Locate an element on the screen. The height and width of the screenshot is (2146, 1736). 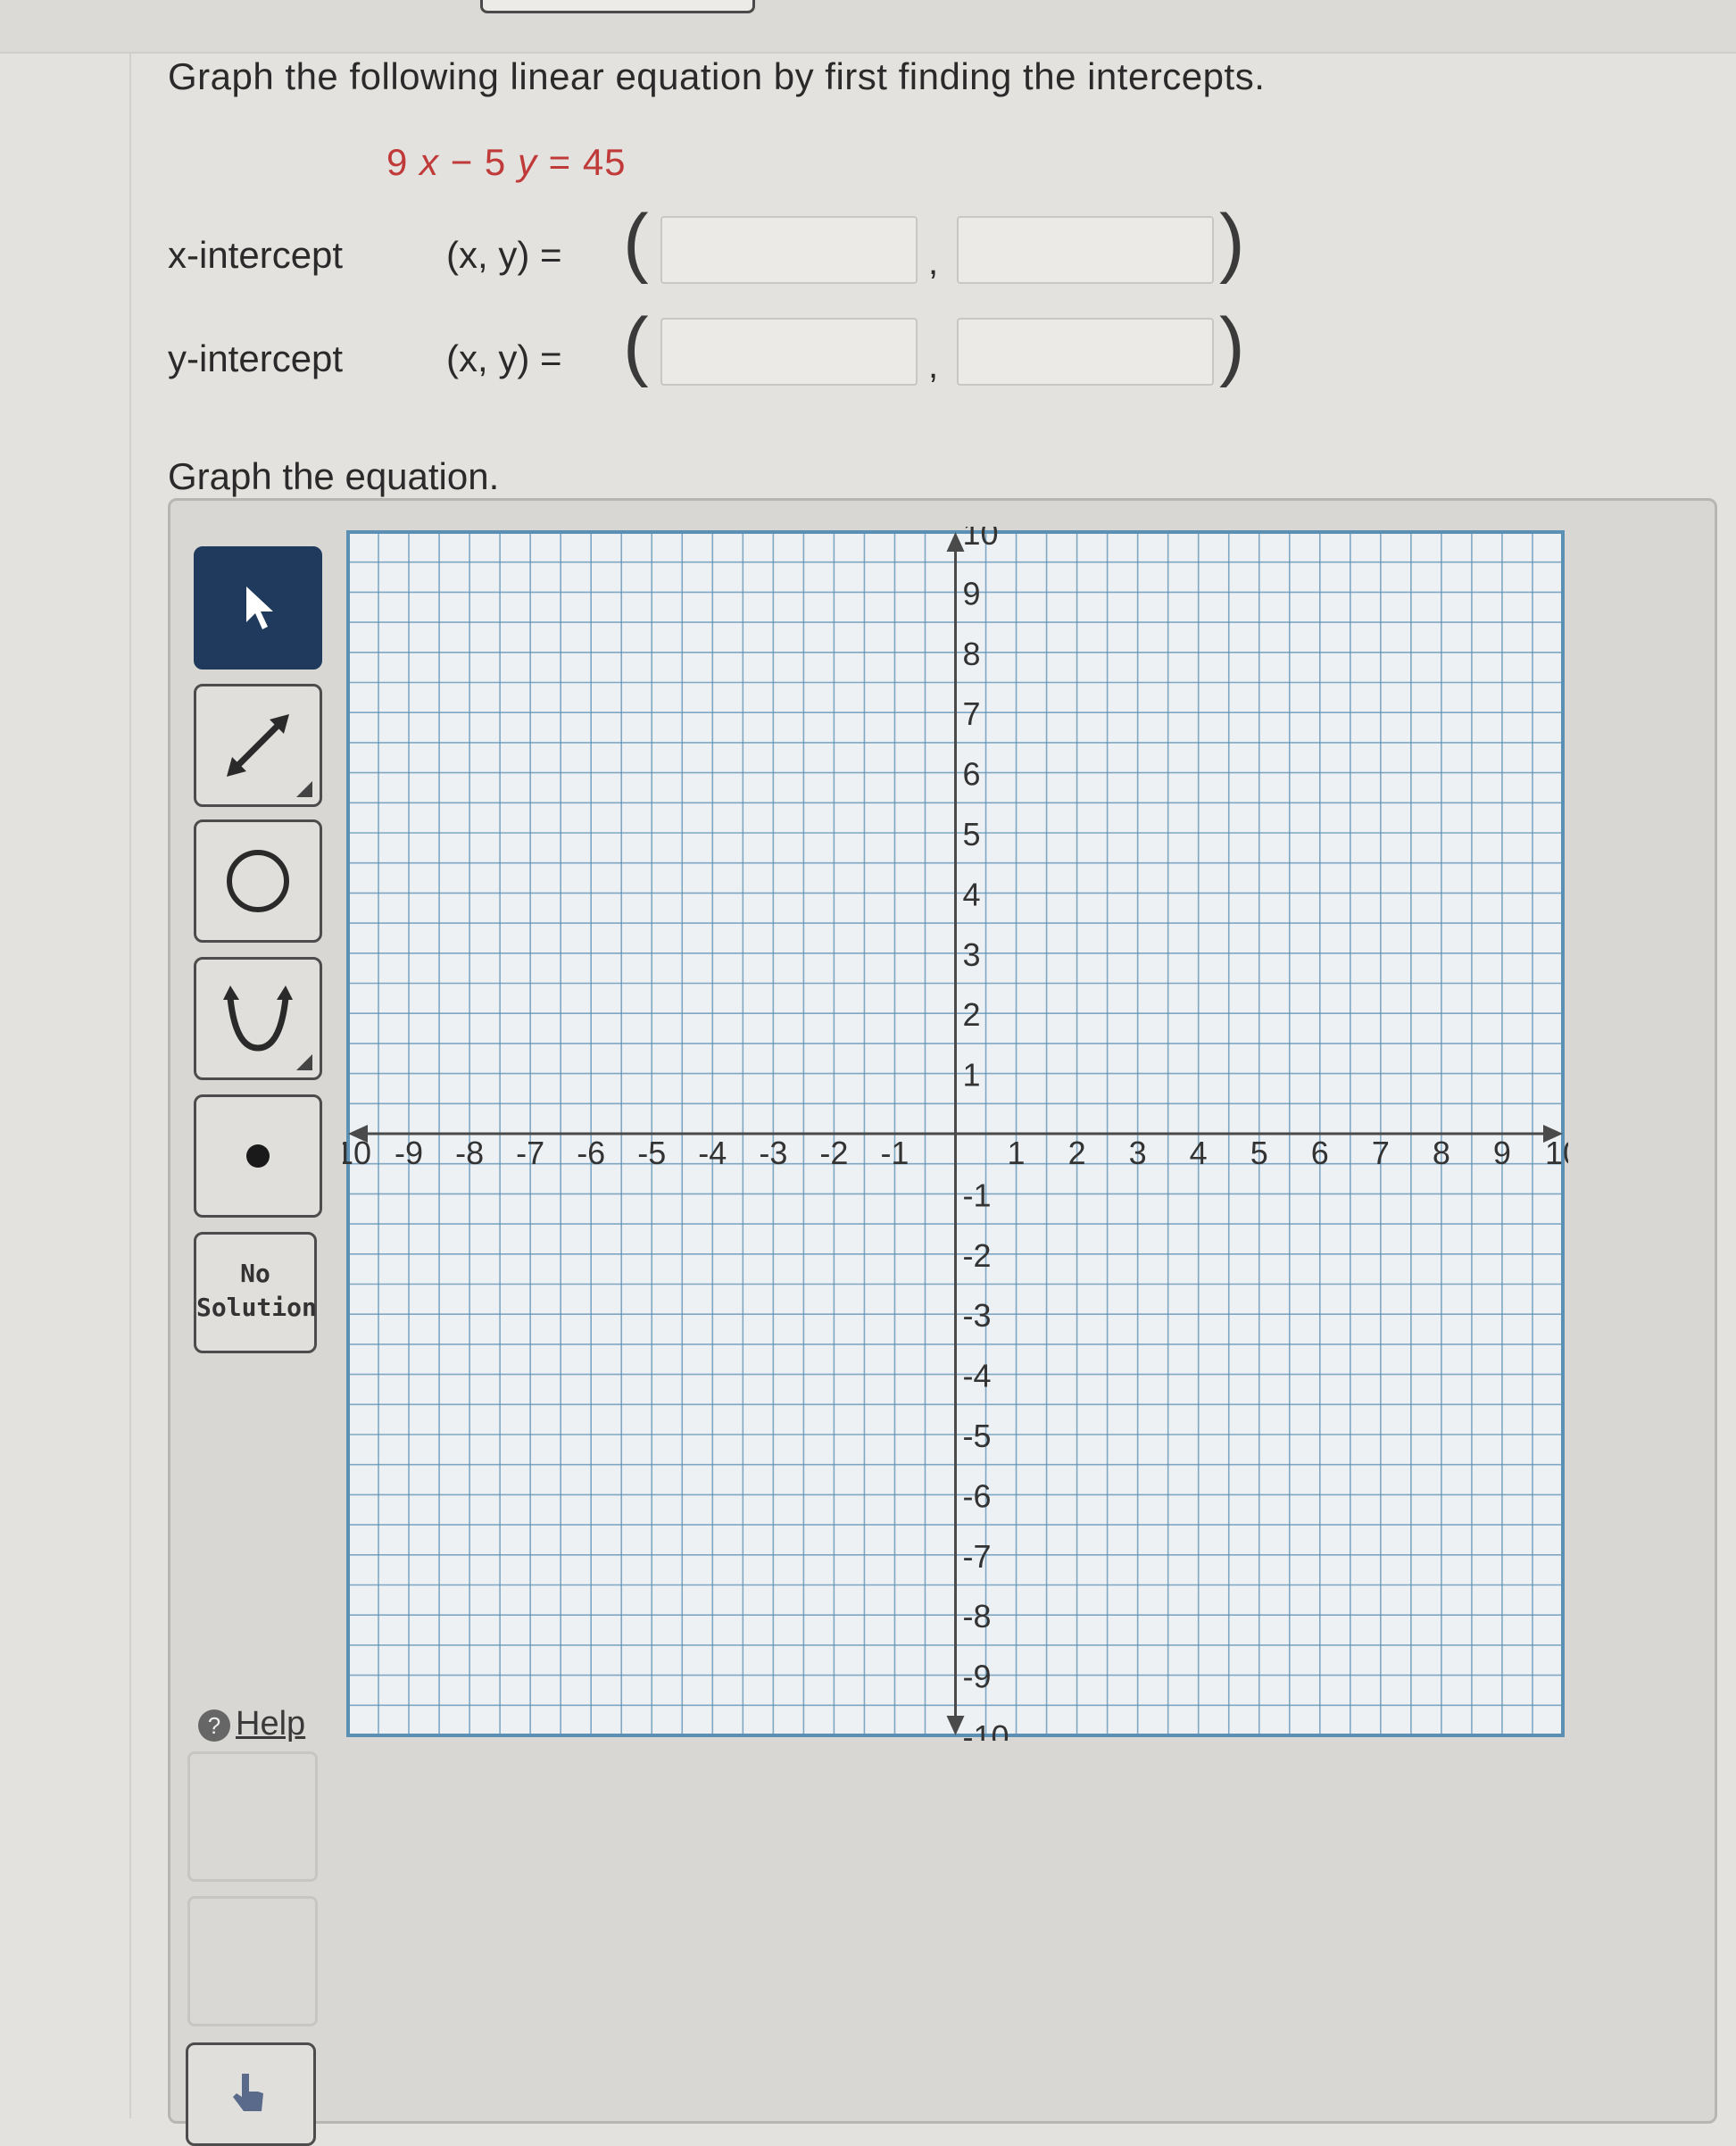
equation-y: y is located at coordinates (527, 162).